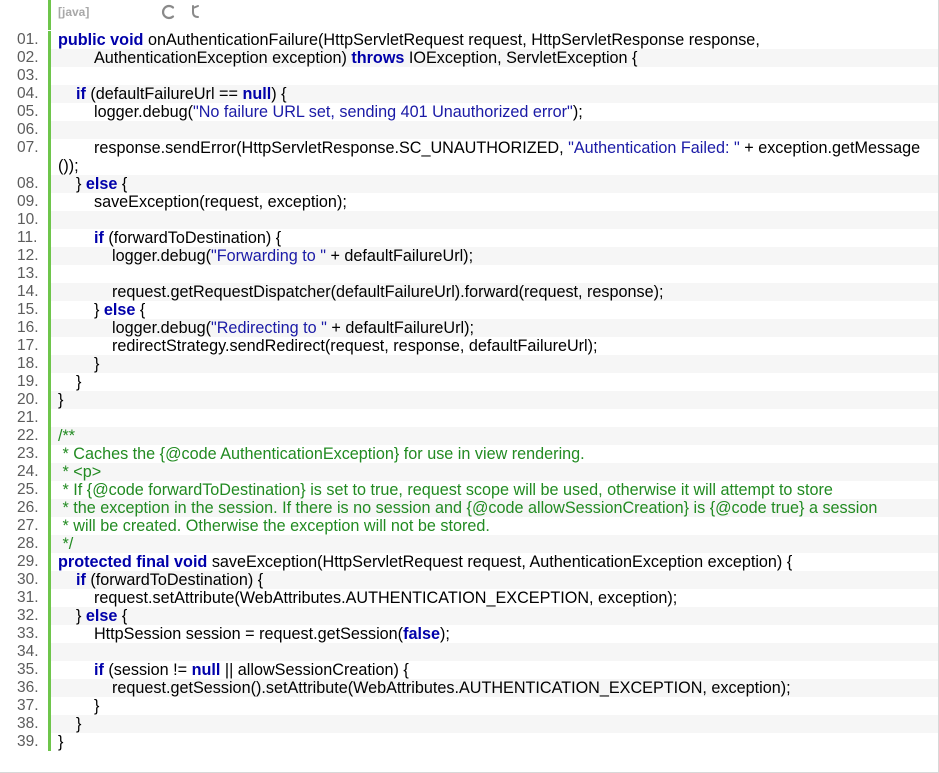  What do you see at coordinates (279, 94) in the screenshot?
I see `code-token: ) {` at bounding box center [279, 94].